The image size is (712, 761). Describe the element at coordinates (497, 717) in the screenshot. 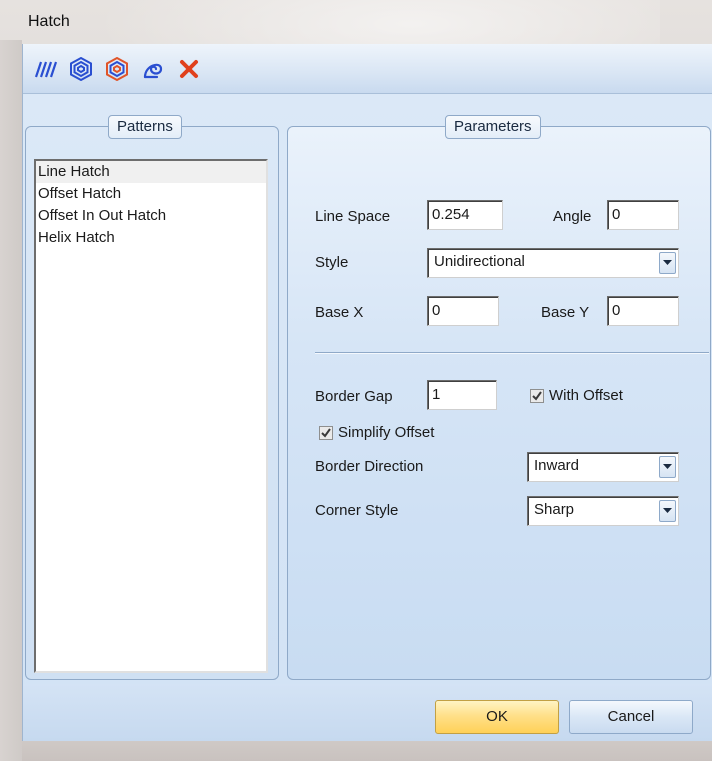

I see `ok-button: OK` at that location.